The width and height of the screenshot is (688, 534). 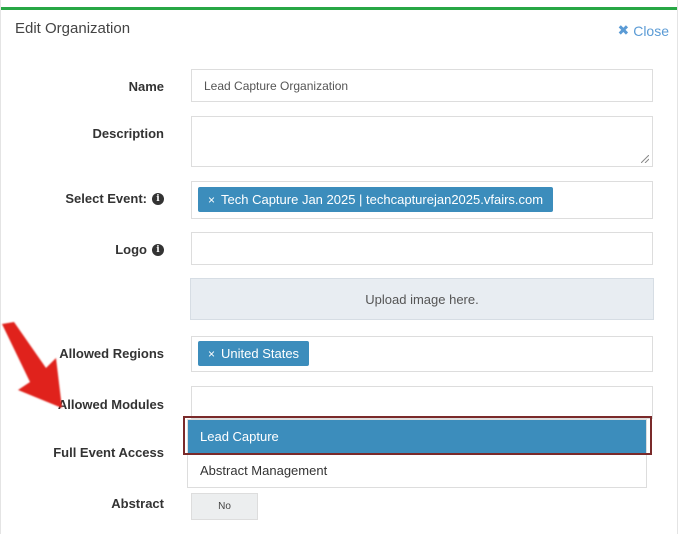 What do you see at coordinates (623, 30) in the screenshot?
I see `close-icon: ✖` at bounding box center [623, 30].